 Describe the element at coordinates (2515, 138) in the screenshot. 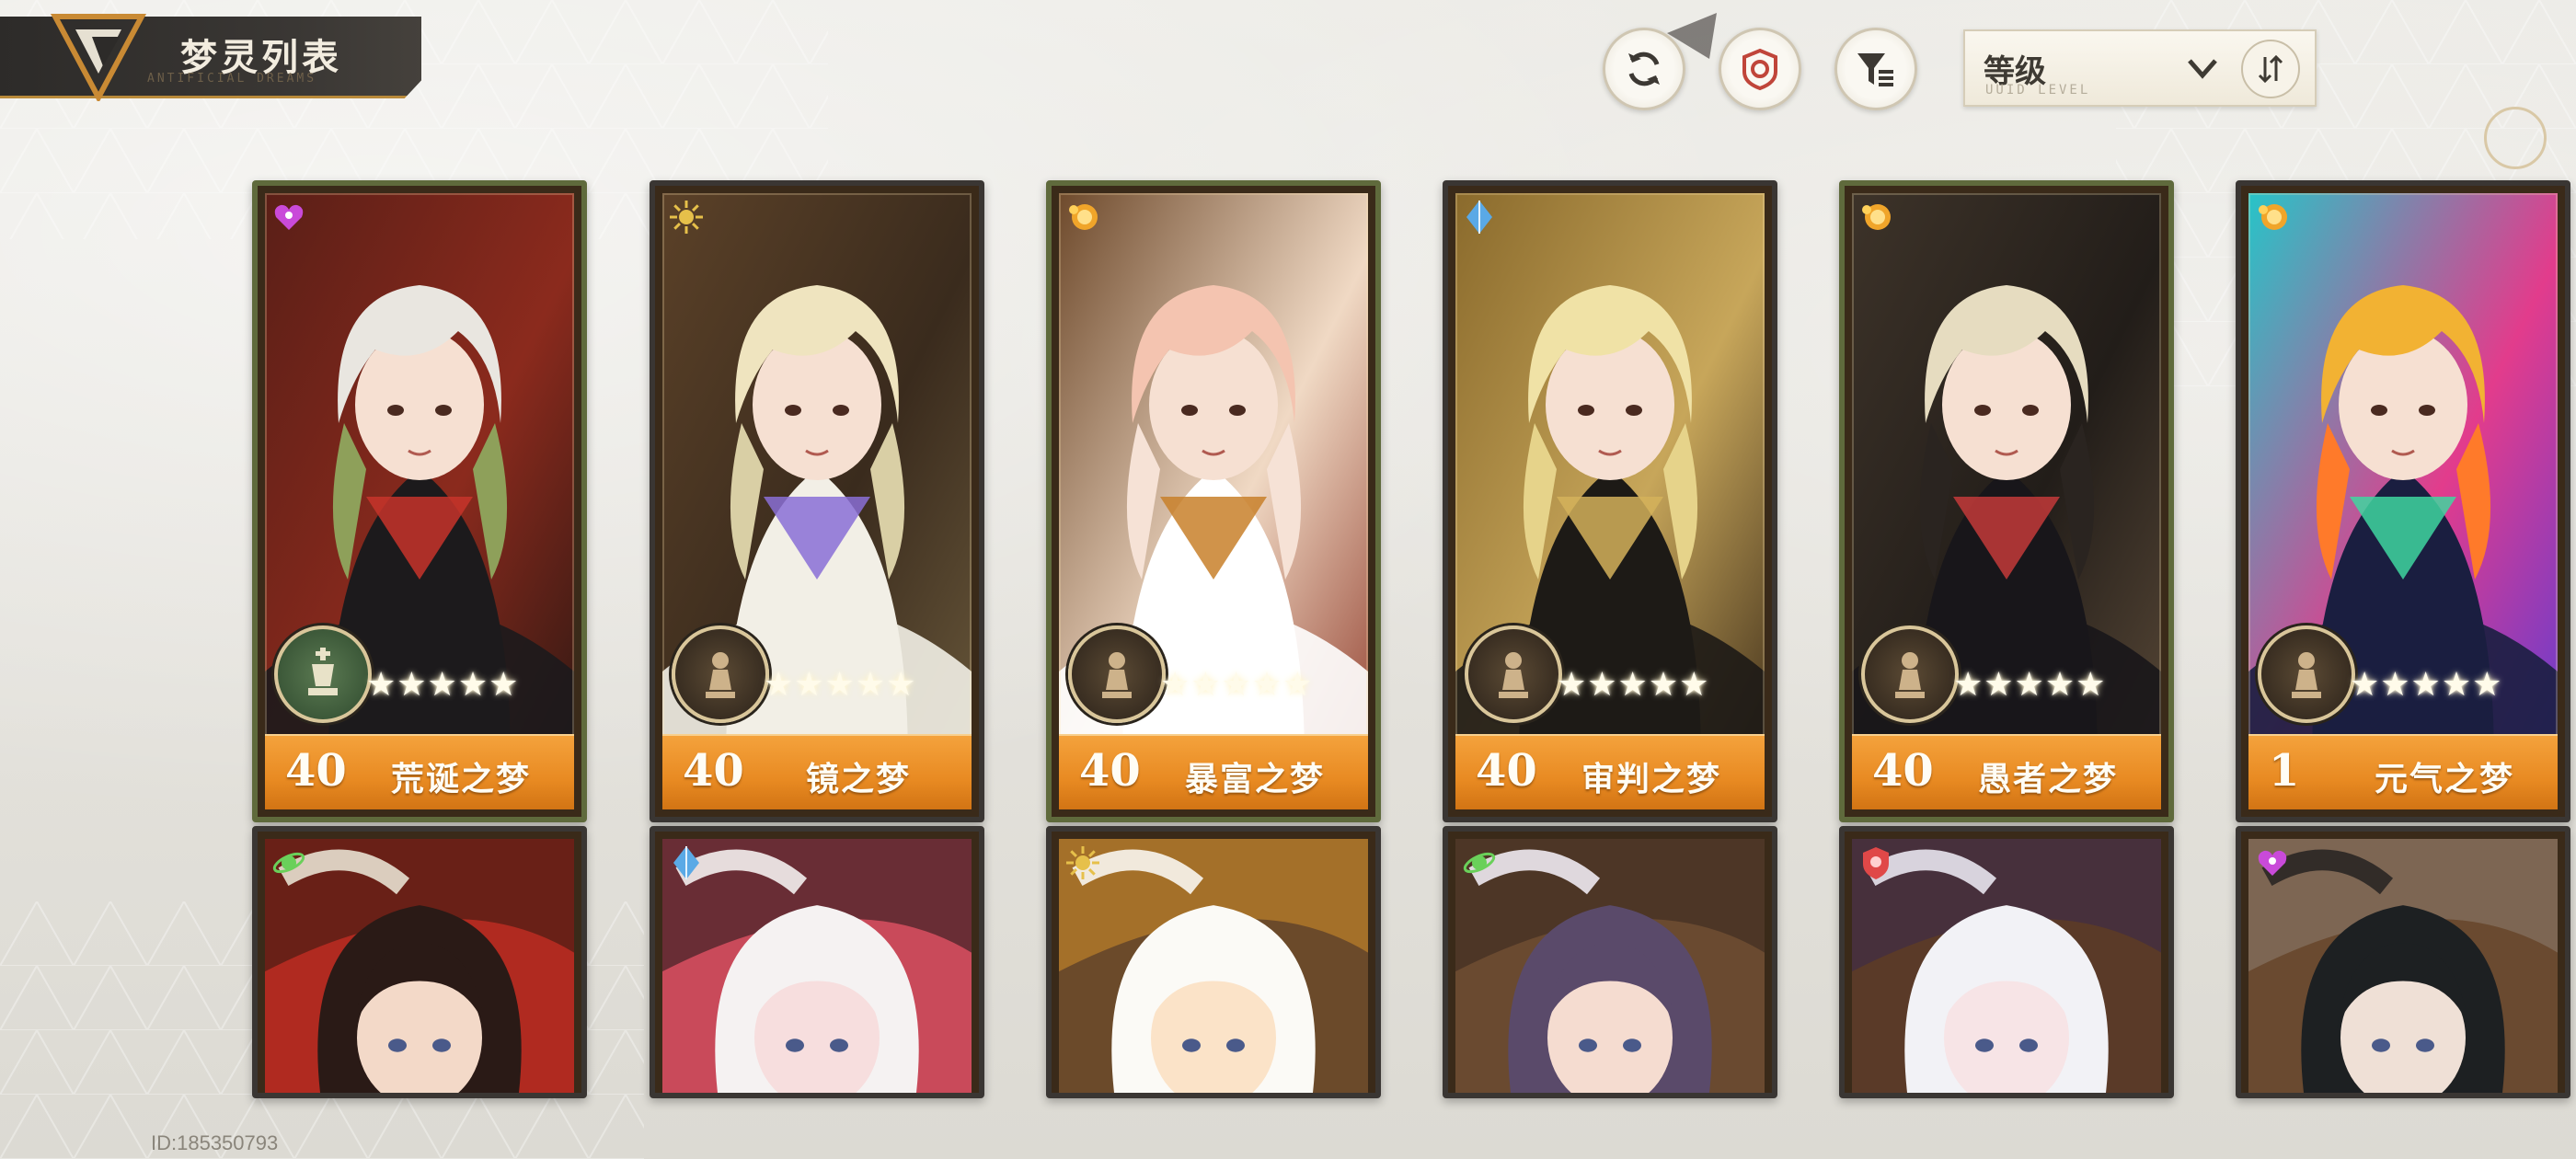

I see `deco-circle` at that location.